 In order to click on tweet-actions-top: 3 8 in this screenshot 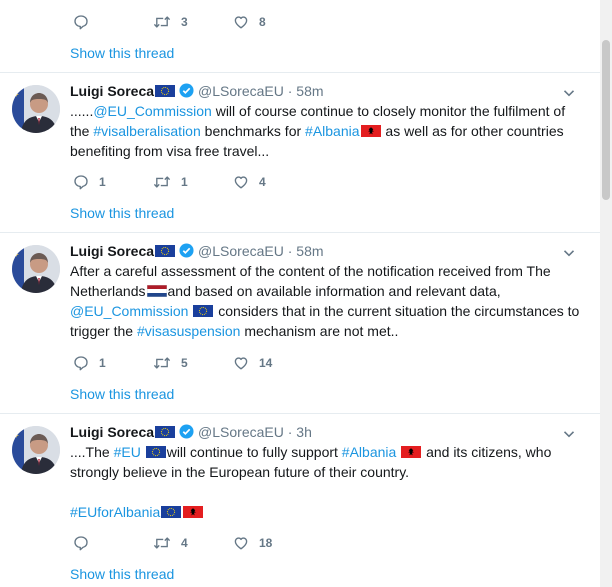, I will do `click(253, 24)`.